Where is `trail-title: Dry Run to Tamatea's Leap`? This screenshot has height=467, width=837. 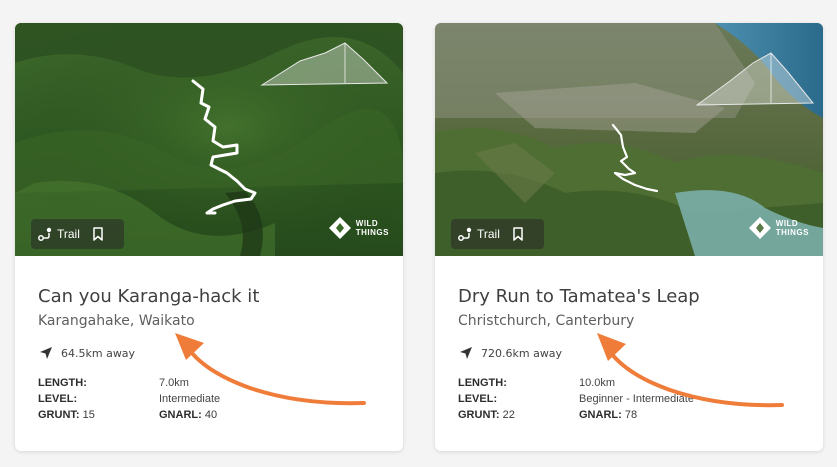 trail-title: Dry Run to Tamatea's Leap is located at coordinates (629, 297).